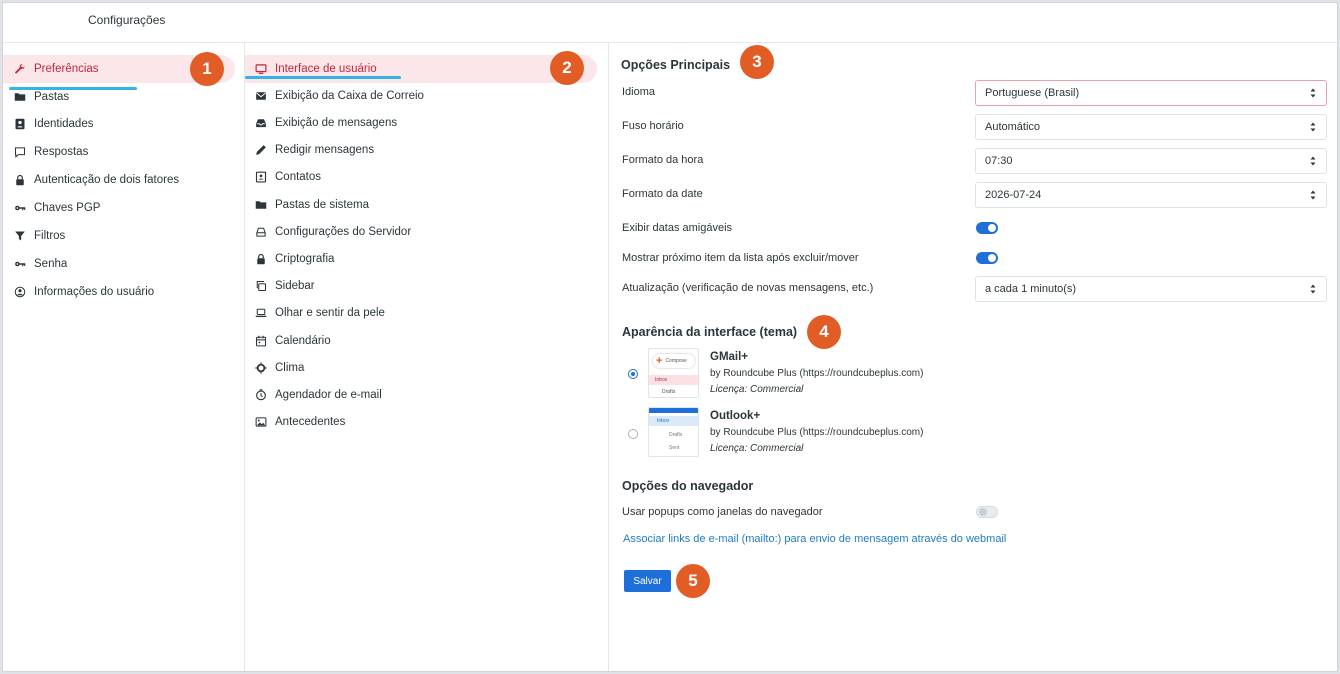  What do you see at coordinates (20, 236) in the screenshot?
I see `filter-icon` at bounding box center [20, 236].